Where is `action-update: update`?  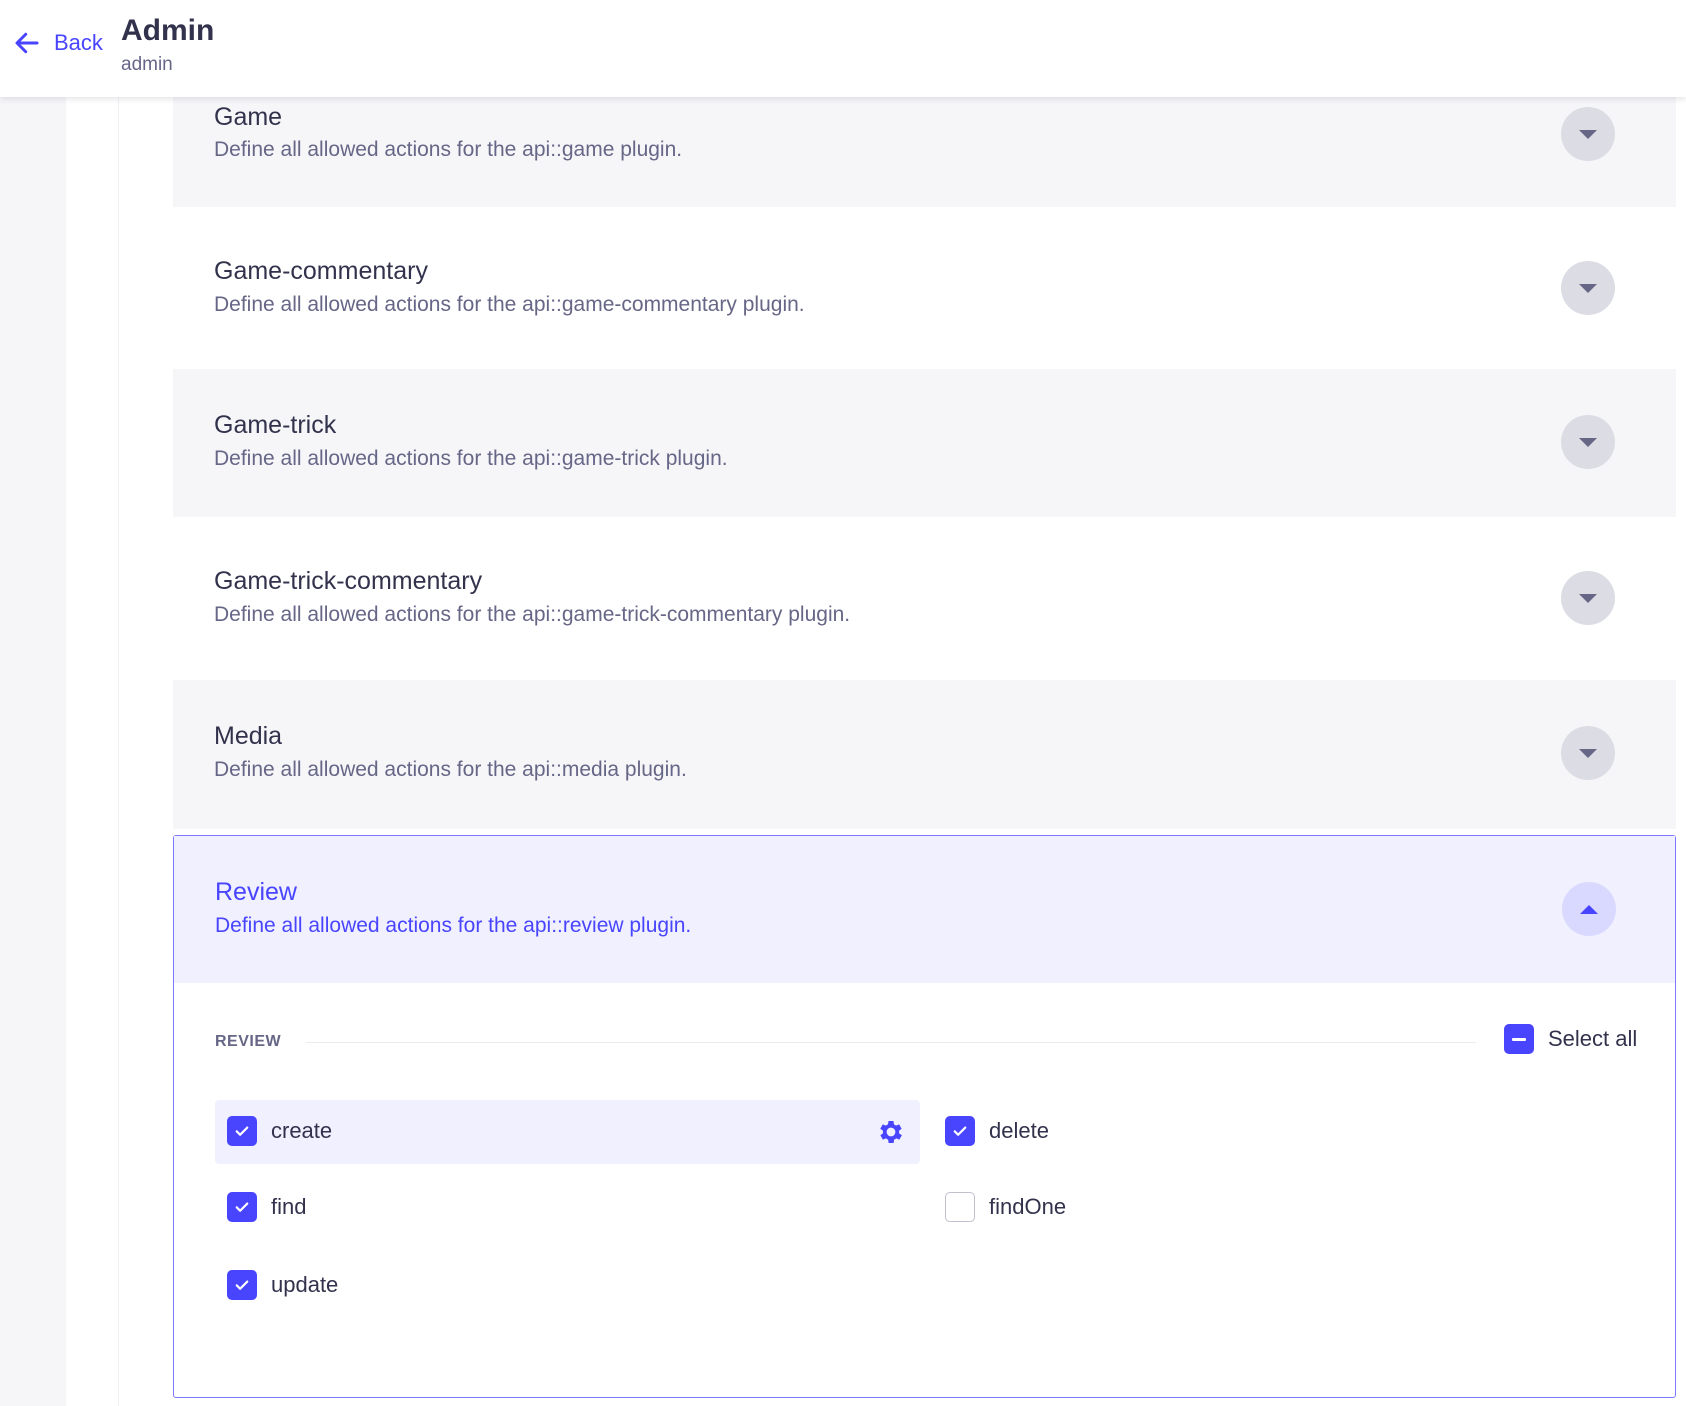
action-update: update is located at coordinates (282, 1285).